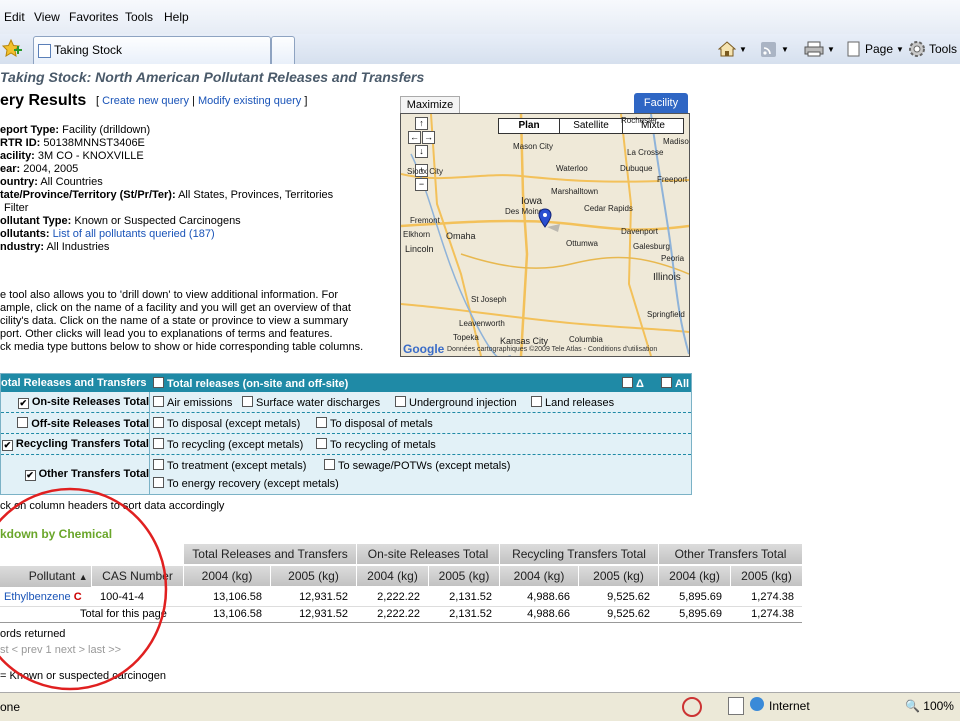 Image resolution: width=960 pixels, height=721 pixels. Describe the element at coordinates (731, 554) in the screenshot. I see `col-other-transfers: Other Transfers Total` at that location.